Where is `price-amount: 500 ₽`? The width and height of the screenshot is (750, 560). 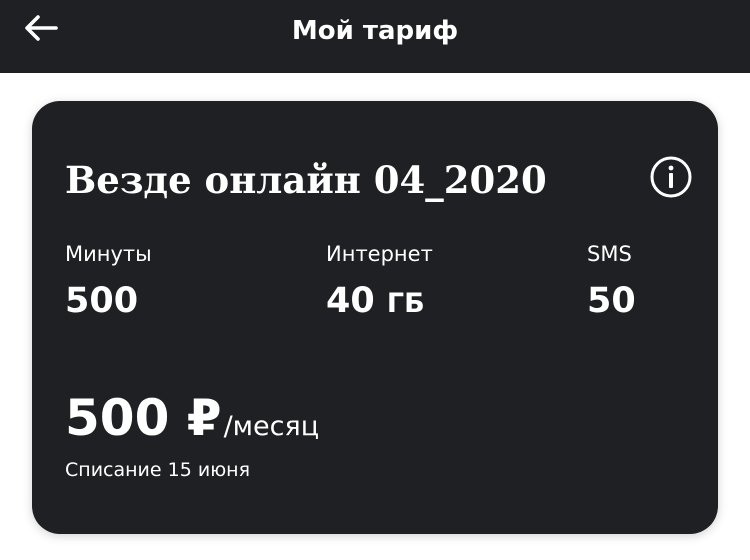
price-amount: 500 ₽ is located at coordinates (143, 418).